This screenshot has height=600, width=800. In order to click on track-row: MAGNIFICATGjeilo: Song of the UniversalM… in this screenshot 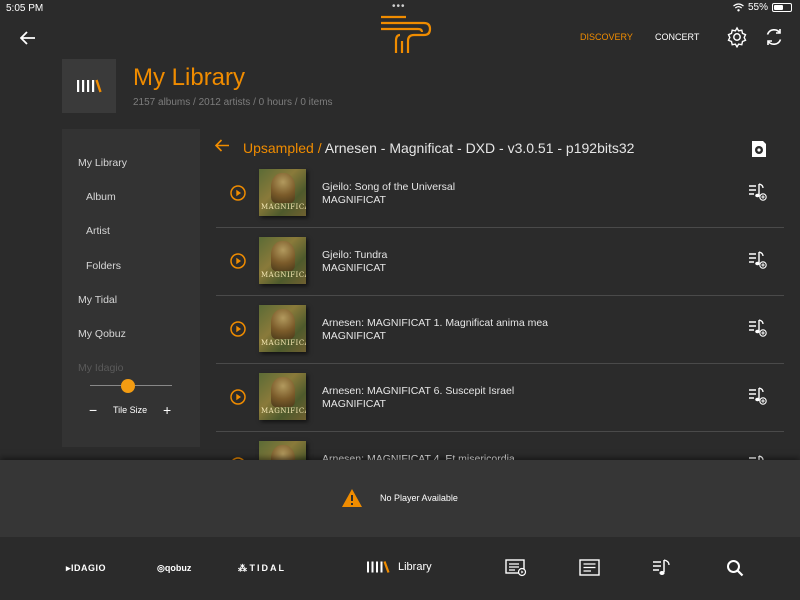, I will do `click(500, 194)`.